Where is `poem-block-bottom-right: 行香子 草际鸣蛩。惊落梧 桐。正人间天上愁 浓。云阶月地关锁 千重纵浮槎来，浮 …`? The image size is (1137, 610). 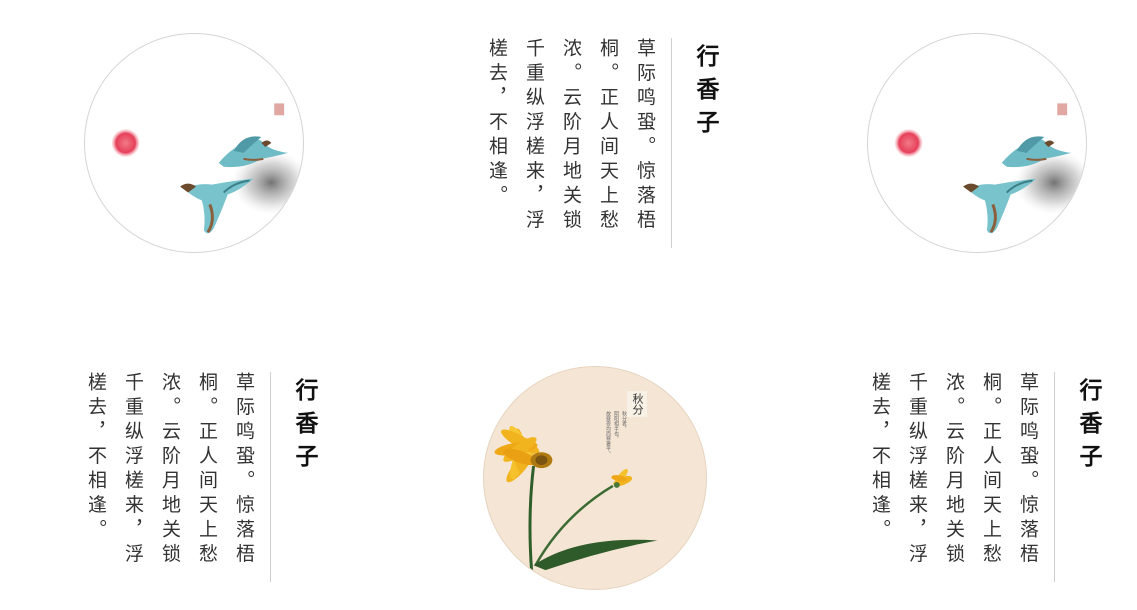 poem-block-bottom-right: 行香子 草际鸣蛩。惊落梧 桐。正人间天上愁 浓。云阶月地关锁 千重纵浮槎来，浮 … is located at coordinates (983, 477).